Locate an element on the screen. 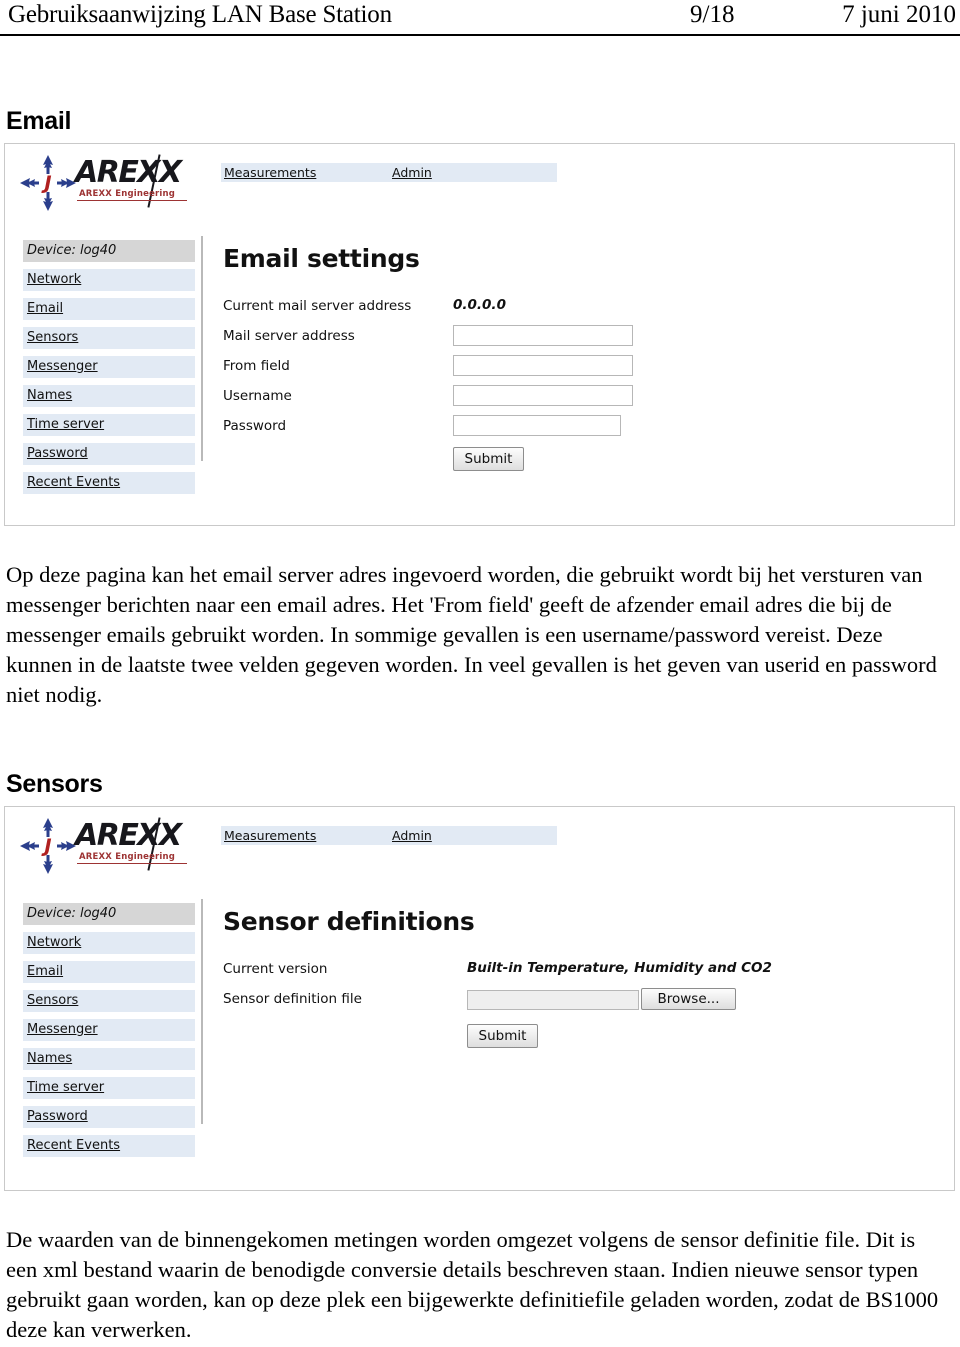 This screenshot has width=960, height=1347. row-mail-server-address: Mail server address is located at coordinates (427, 340).